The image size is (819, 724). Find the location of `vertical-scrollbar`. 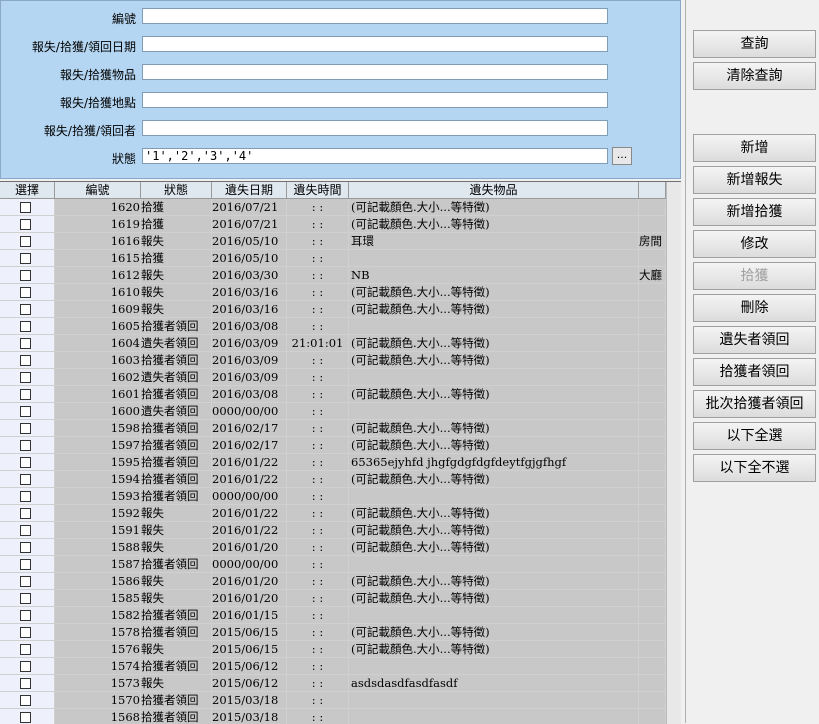

vertical-scrollbar is located at coordinates (673, 453).